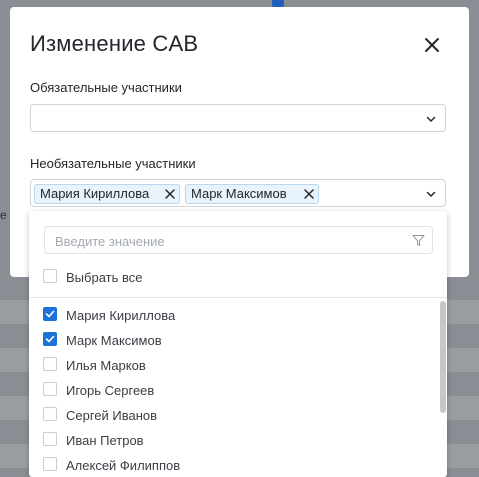 The height and width of the screenshot is (477, 479). I want to click on option-label: Илья Марков, so click(106, 365).